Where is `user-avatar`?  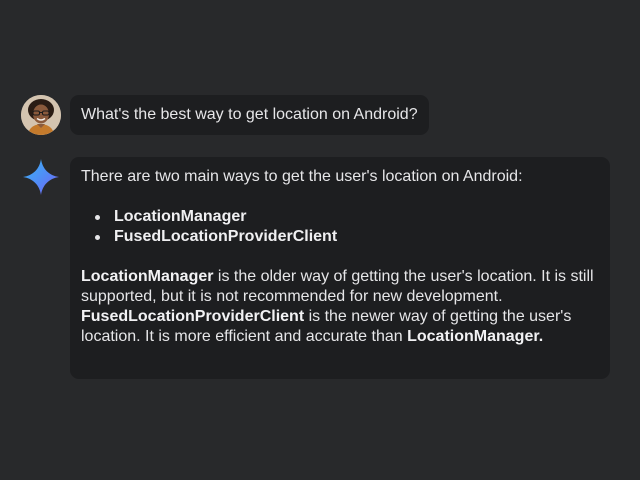 user-avatar is located at coordinates (41, 115).